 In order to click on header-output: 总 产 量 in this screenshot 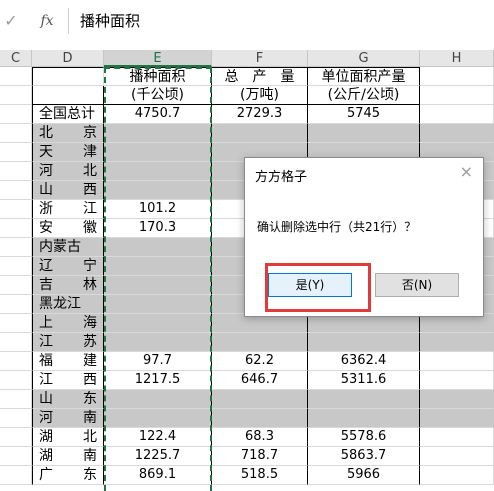, I will do `click(260, 76)`.